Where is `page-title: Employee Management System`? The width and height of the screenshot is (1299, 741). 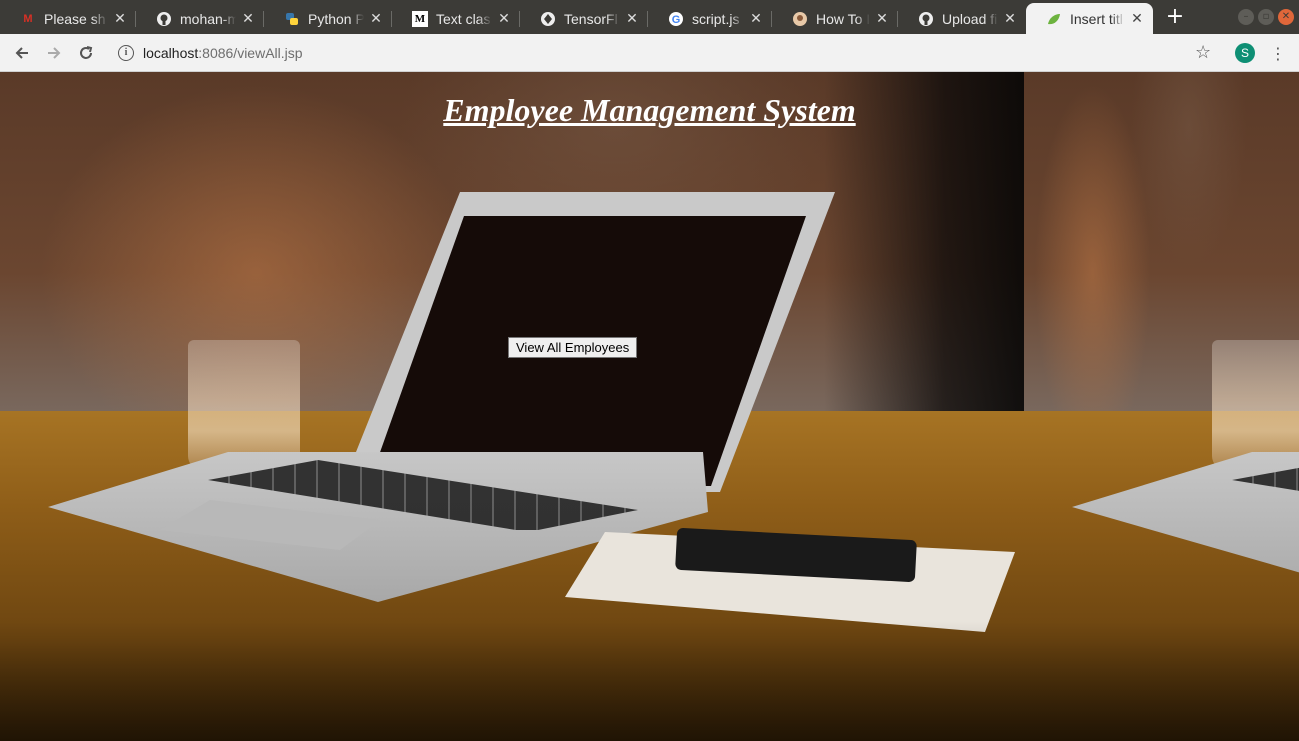
page-title: Employee Management System is located at coordinates (649, 110).